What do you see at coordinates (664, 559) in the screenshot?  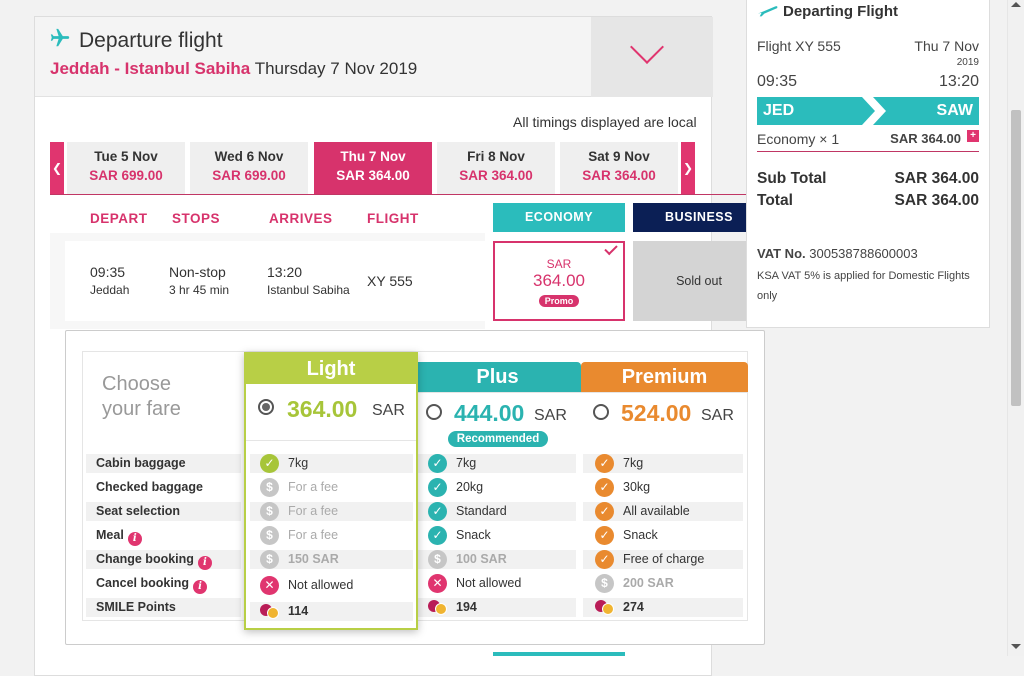 I see `feature-value: Free of charge` at bounding box center [664, 559].